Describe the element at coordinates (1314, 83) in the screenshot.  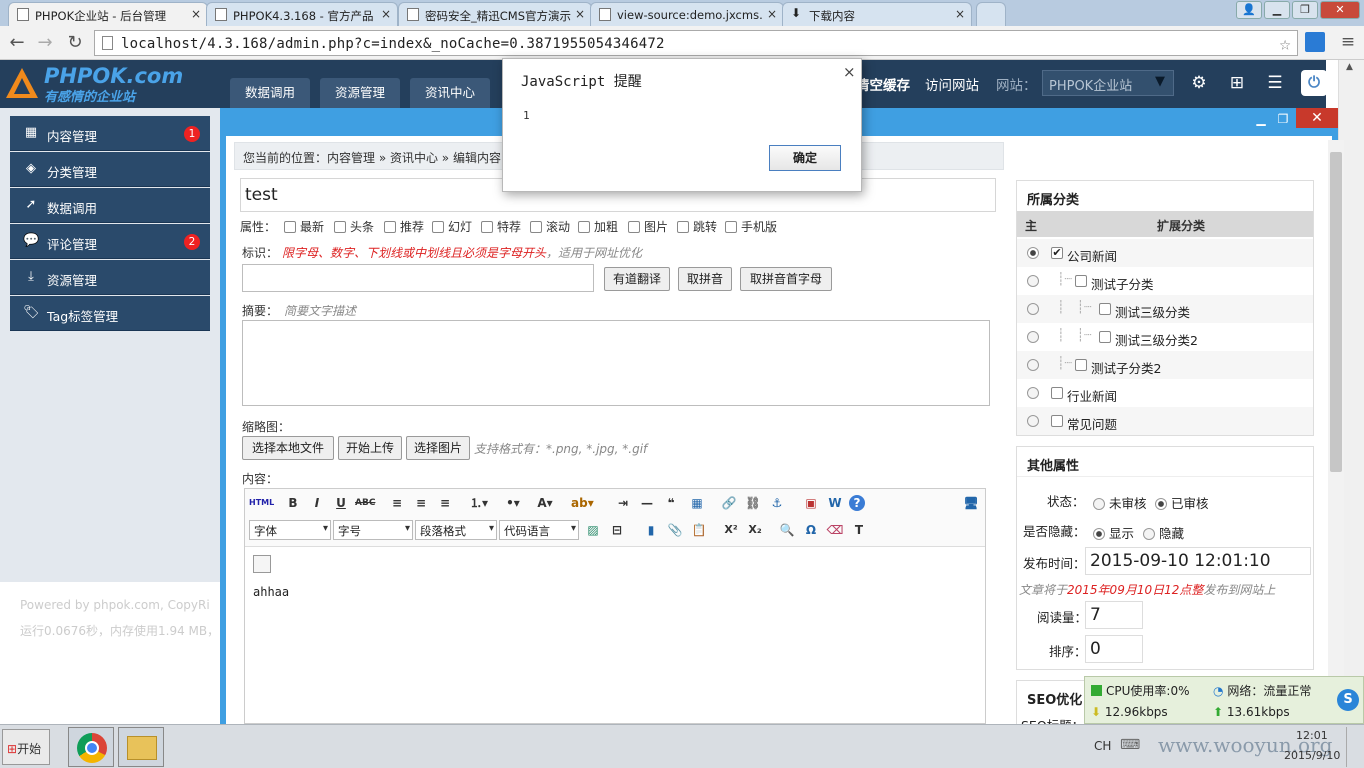
I see `logout-power-icon: ⏻` at that location.